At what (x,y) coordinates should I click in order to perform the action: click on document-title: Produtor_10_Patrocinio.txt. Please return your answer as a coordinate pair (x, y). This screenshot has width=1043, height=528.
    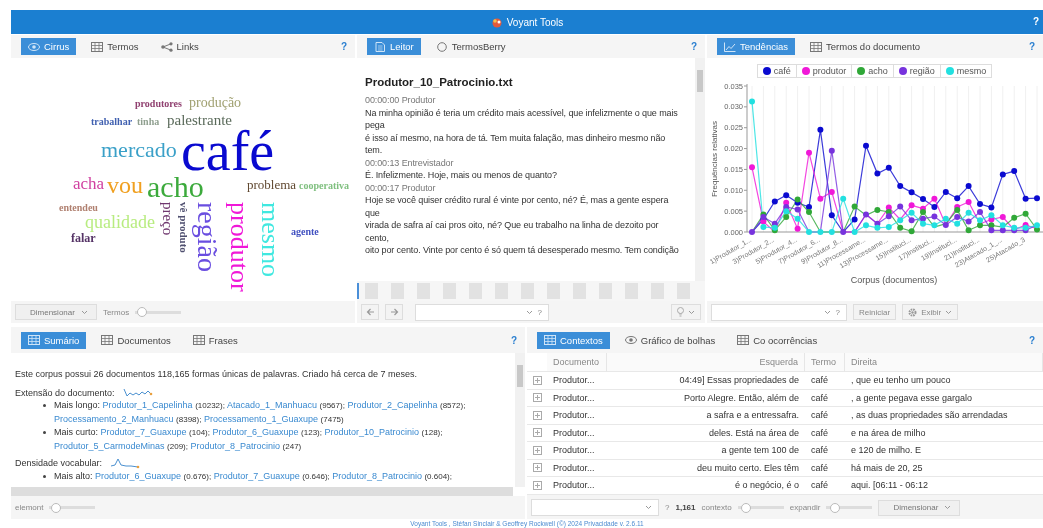
    Looking at the image, I should click on (439, 82).